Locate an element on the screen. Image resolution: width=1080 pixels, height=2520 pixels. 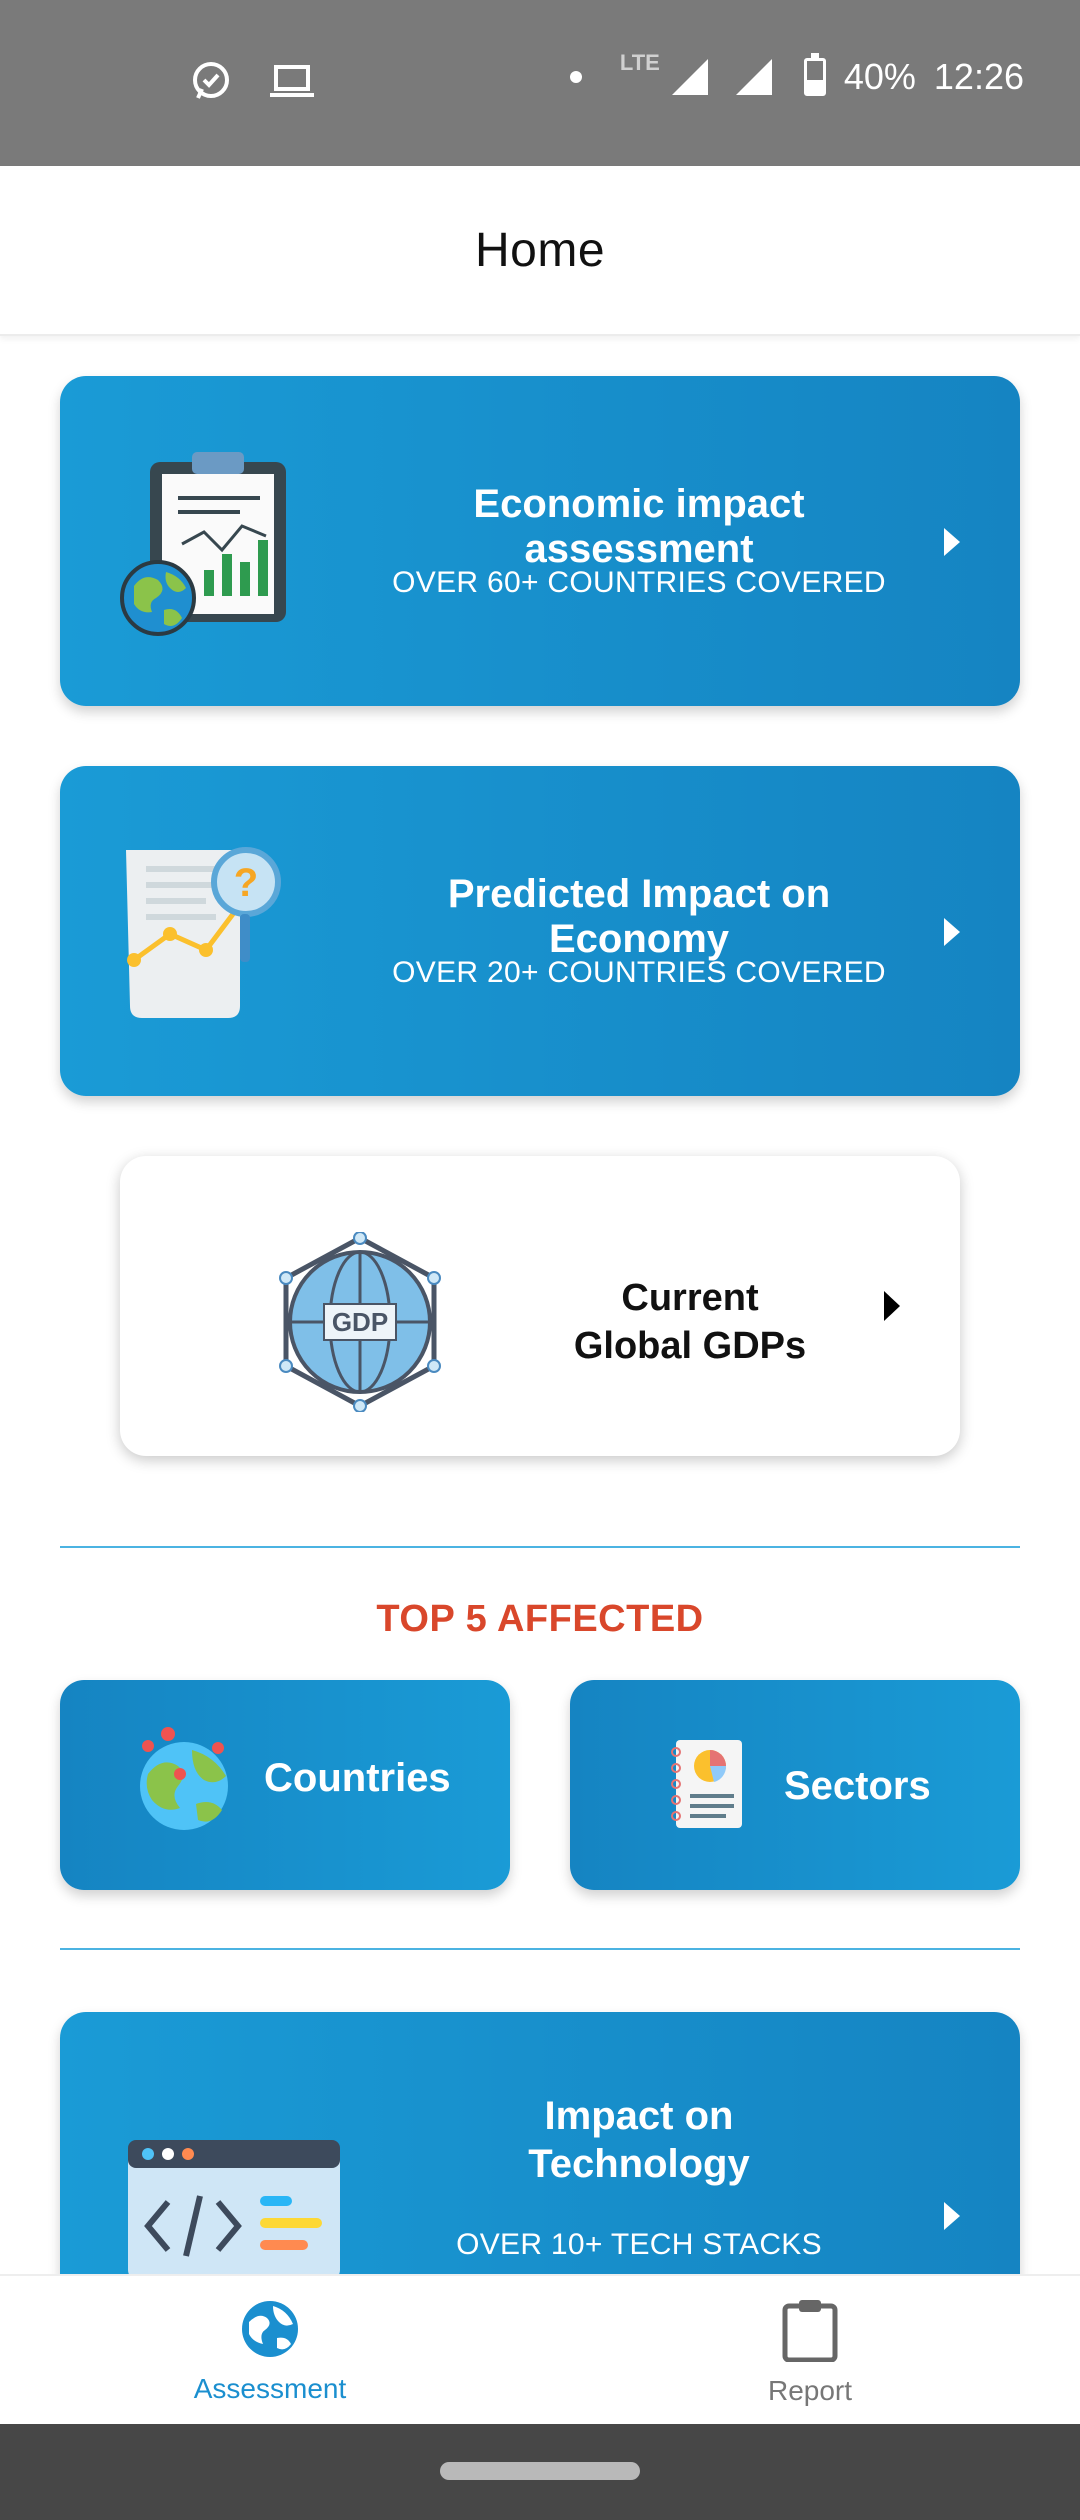
card-subtitle: OVER 60+ COUNTRIES COVERED is located at coordinates (639, 582).